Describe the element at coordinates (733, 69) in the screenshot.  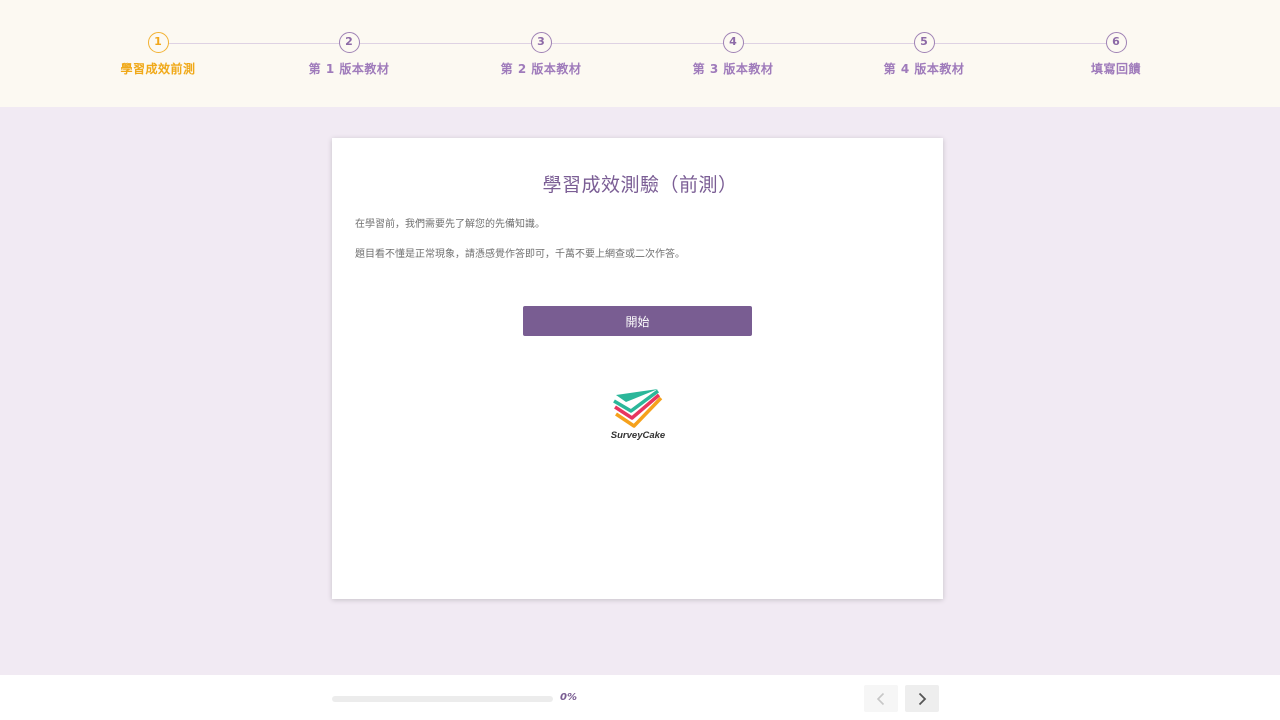
I see `step-4-label: 第 3 版本教材` at that location.